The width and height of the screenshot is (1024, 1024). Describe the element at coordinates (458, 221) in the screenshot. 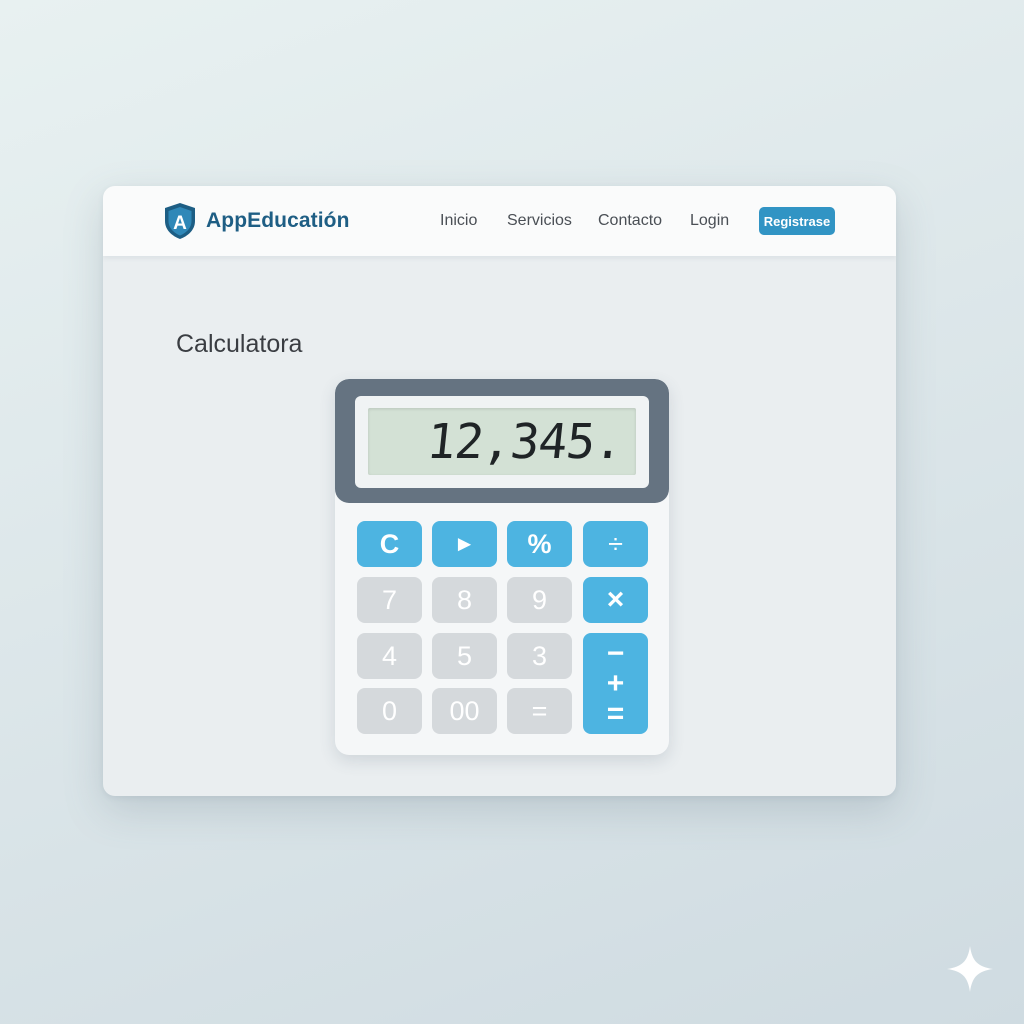

I see `nav-link-inicio: Inicio` at that location.